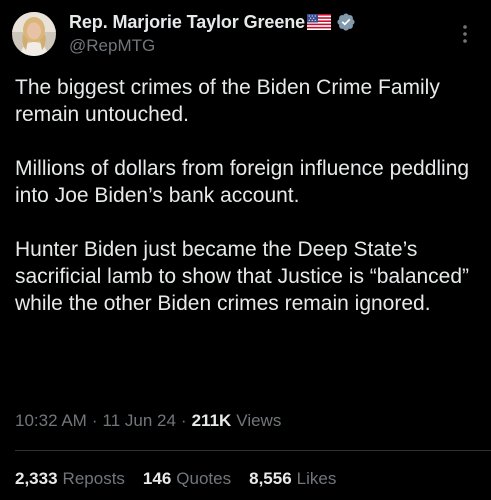  Describe the element at coordinates (270, 479) in the screenshot. I see `likes-count: 8,556` at that location.